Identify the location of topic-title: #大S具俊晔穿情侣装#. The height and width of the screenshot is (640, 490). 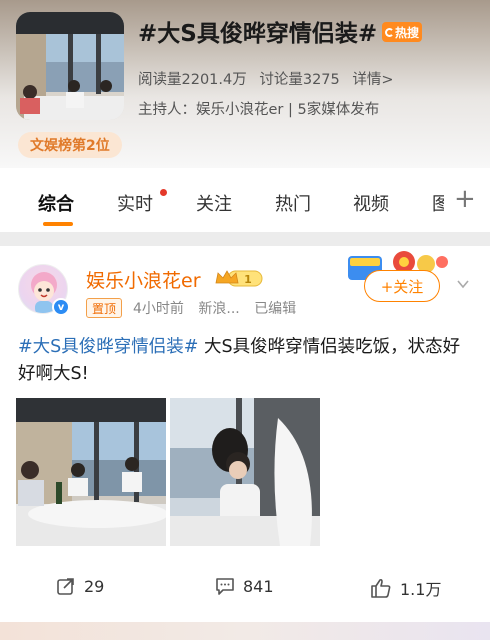
(258, 34).